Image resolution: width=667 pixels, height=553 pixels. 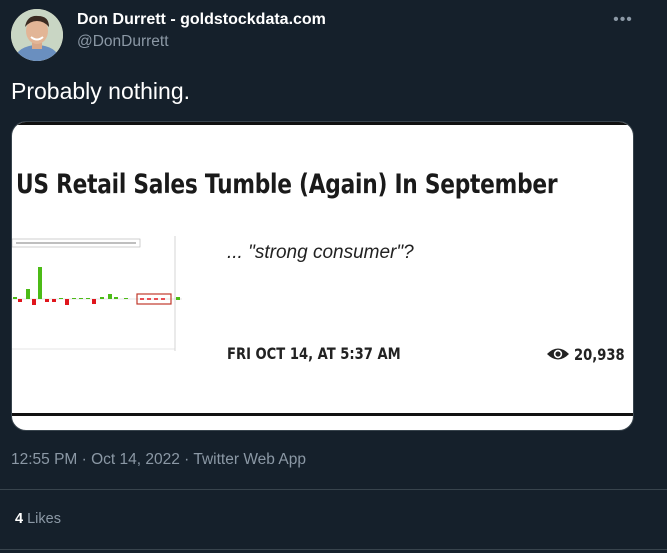 I want to click on card-top-border, so click(x=322, y=123).